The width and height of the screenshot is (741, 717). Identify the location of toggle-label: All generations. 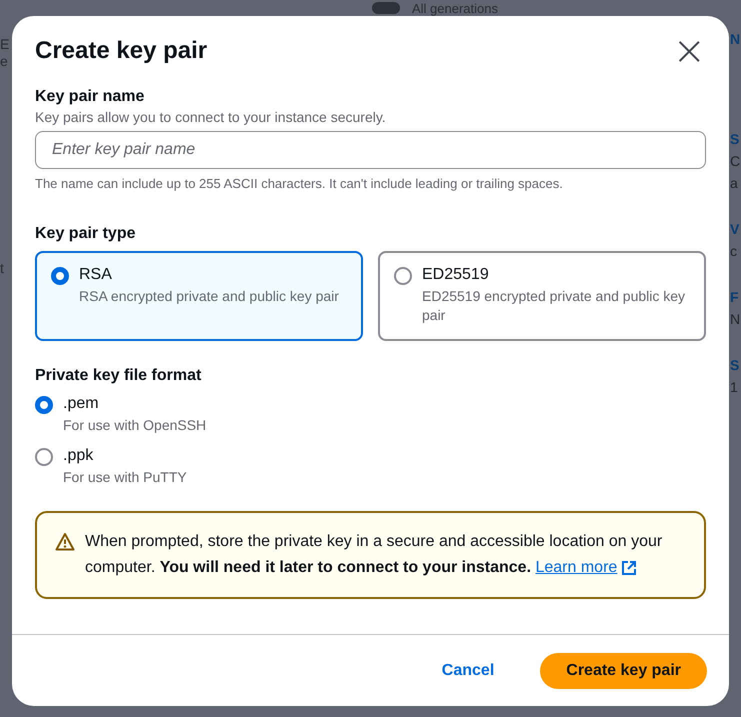
(455, 8).